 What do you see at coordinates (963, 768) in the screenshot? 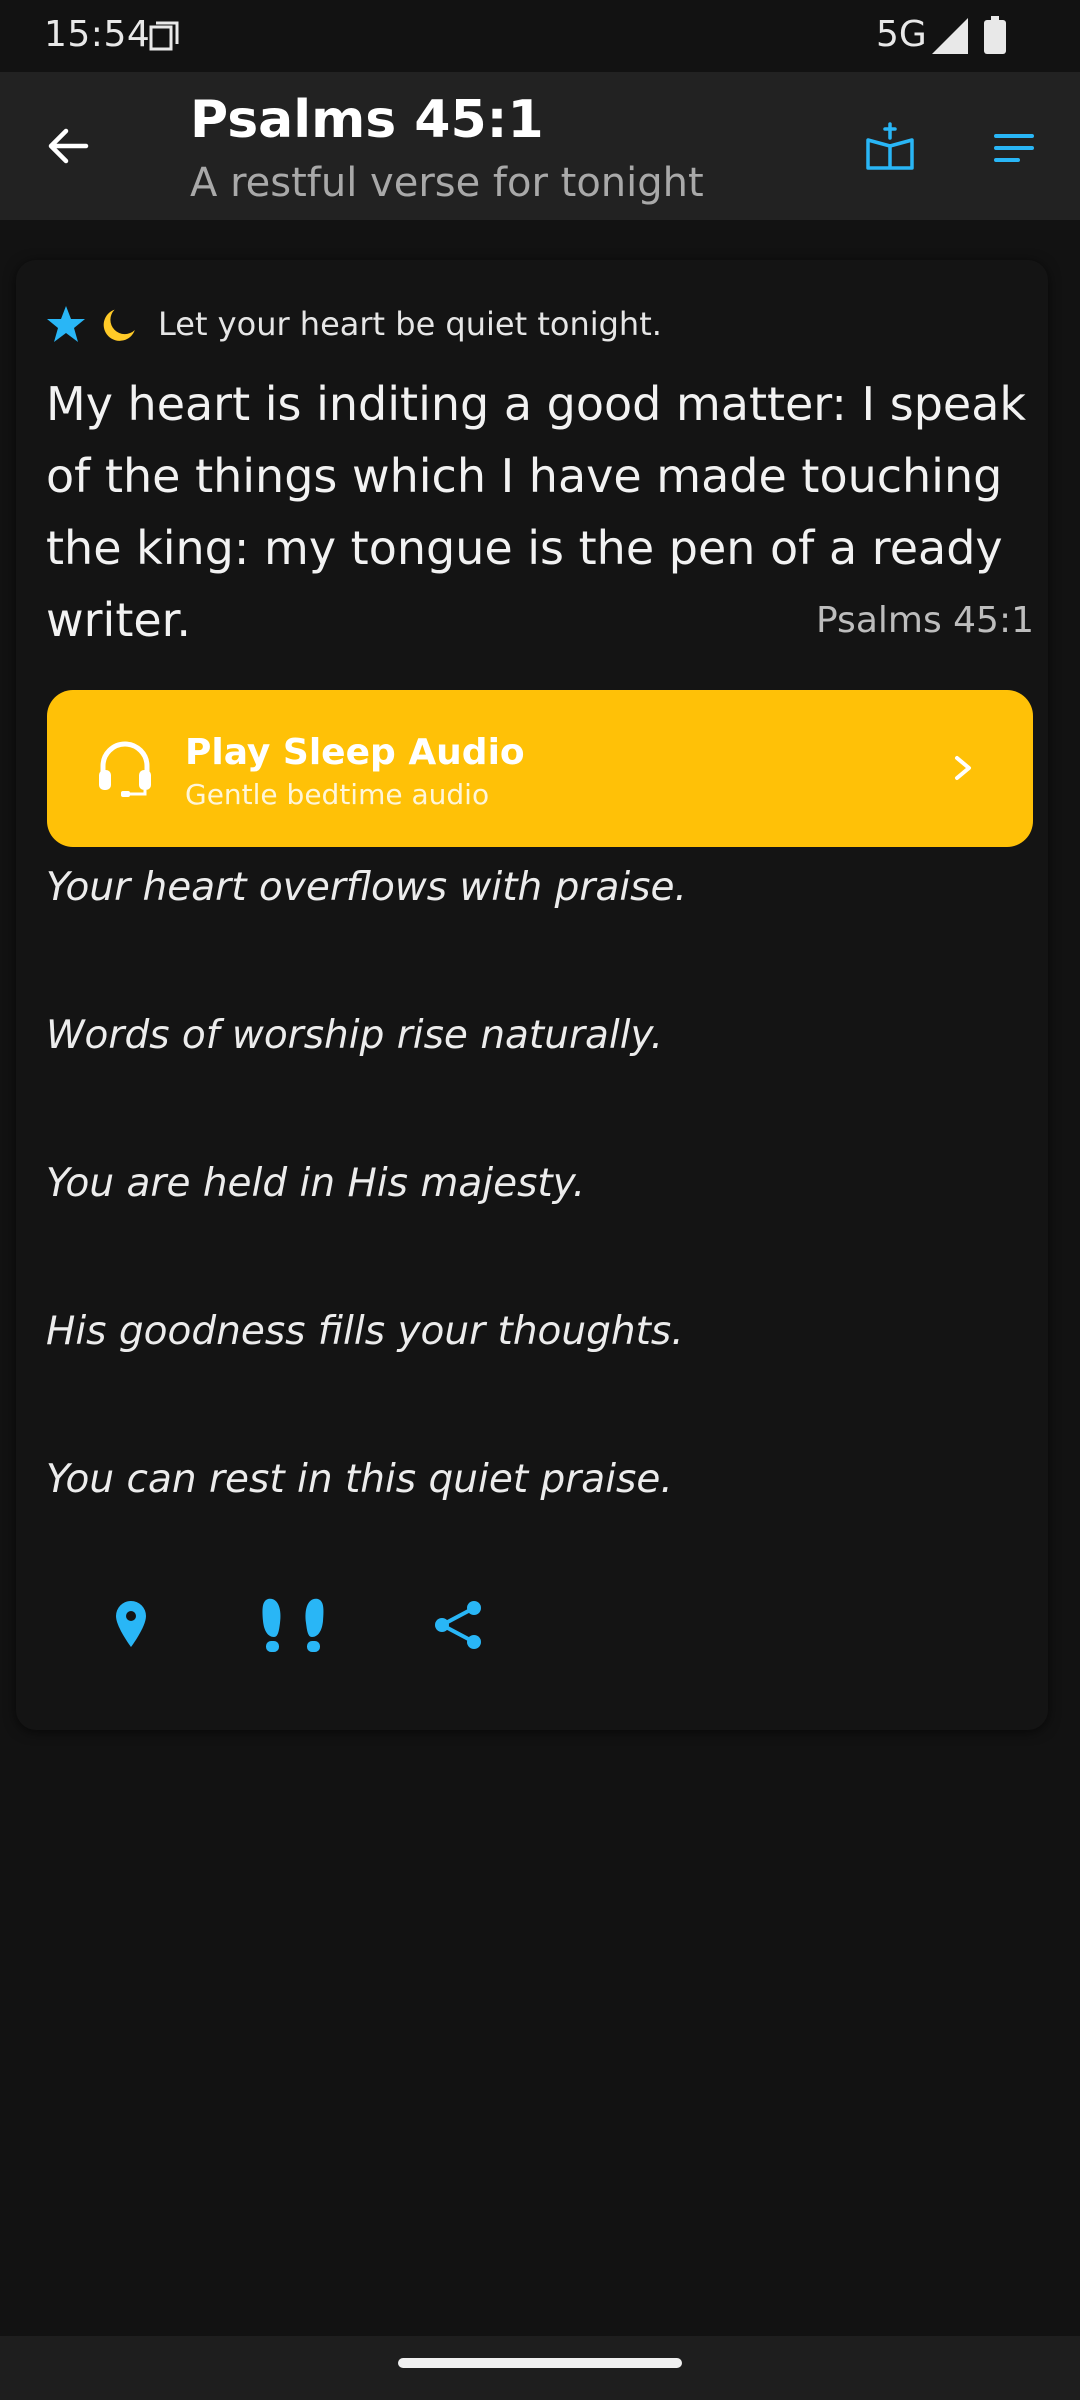
I see `chevron-right-icon` at bounding box center [963, 768].